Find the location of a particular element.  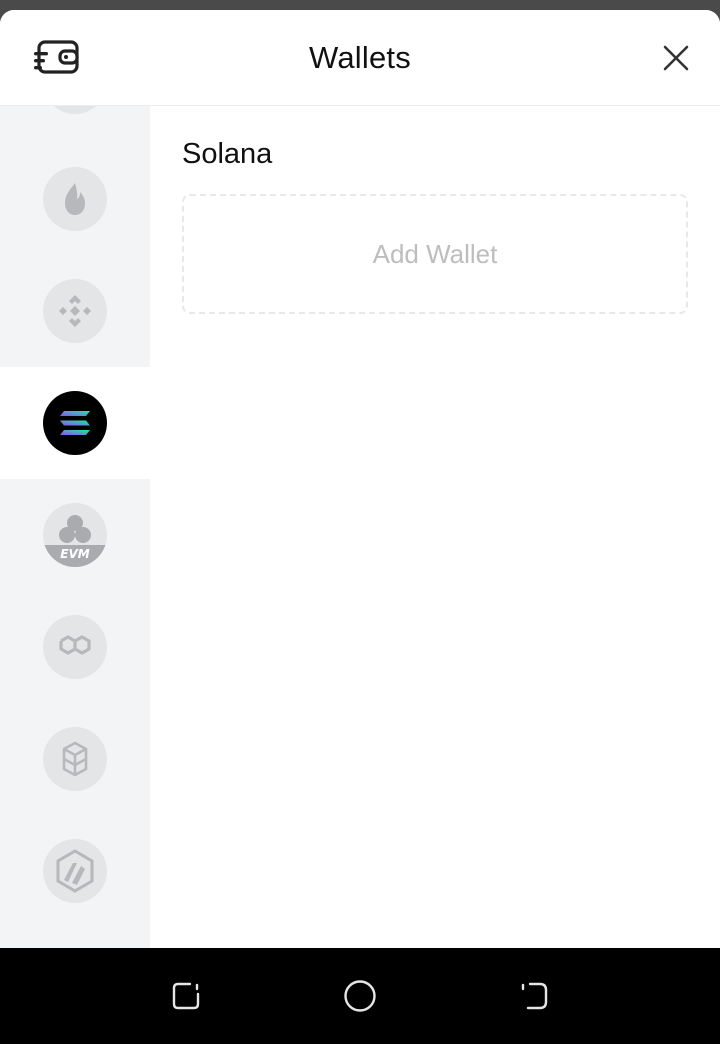

bnb-icon is located at coordinates (75, 311).